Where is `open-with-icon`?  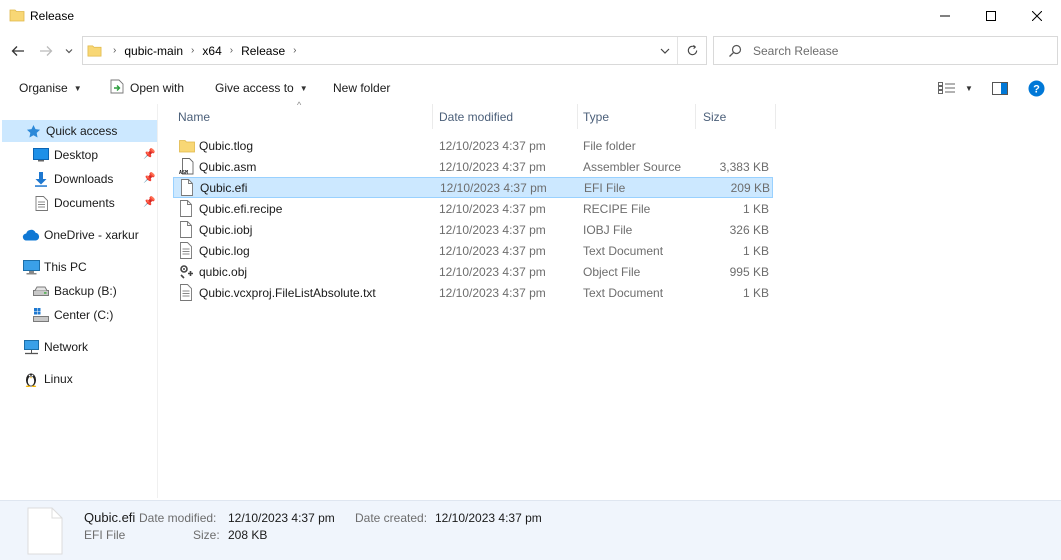 open-with-icon is located at coordinates (117, 88).